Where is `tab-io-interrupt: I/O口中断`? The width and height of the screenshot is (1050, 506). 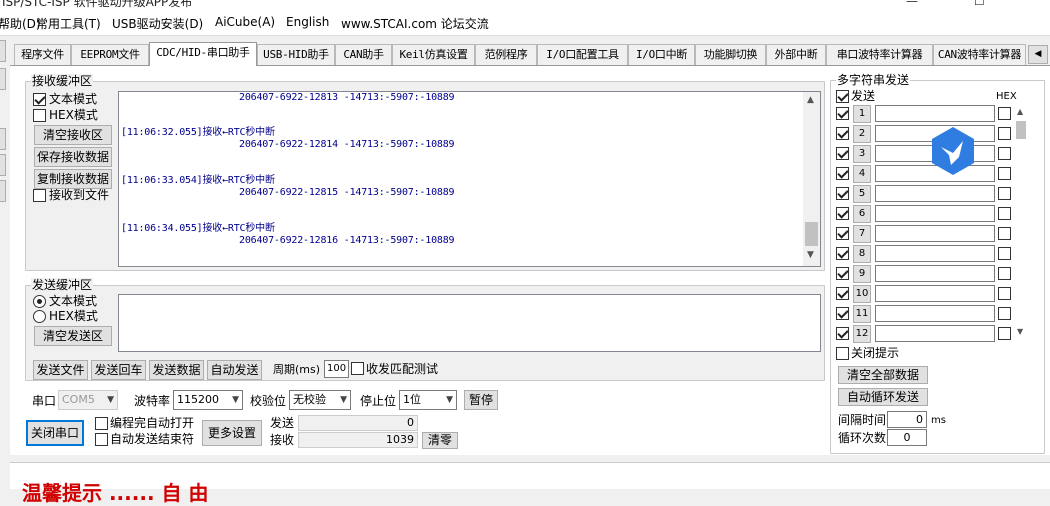
tab-io-interrupt: I/O口中断 is located at coordinates (661, 54).